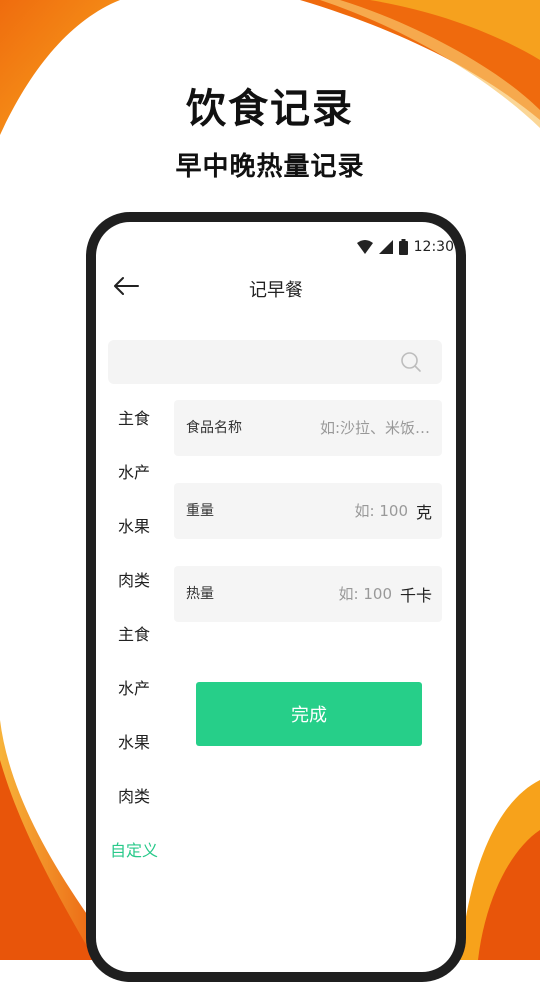 This screenshot has height=982, width=540. Describe the element at coordinates (270, 109) in the screenshot. I see `promo-title: 饮食记录` at that location.